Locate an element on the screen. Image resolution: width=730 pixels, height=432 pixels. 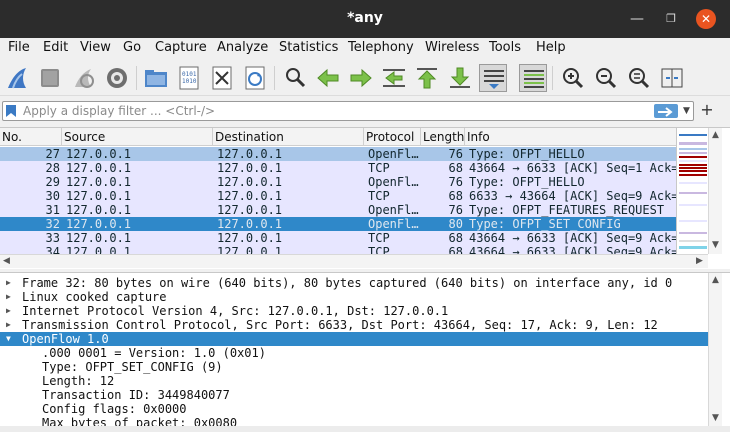
first-packet-icon is located at coordinates (427, 78).